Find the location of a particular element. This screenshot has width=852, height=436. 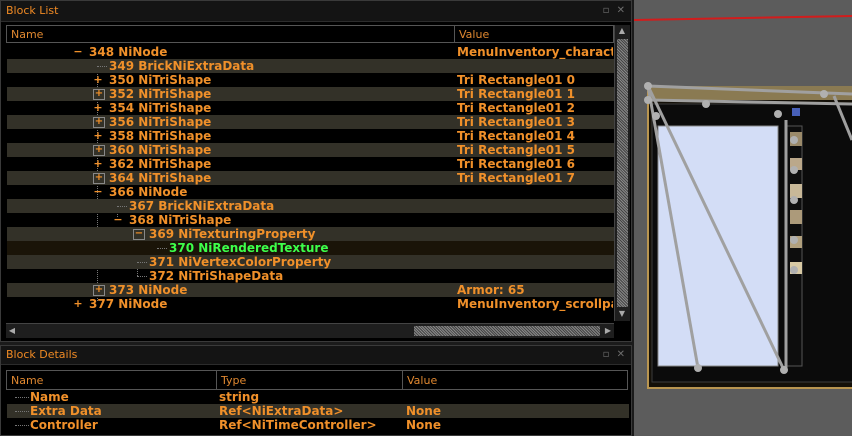

detail-name: Controller is located at coordinates (64, 425).